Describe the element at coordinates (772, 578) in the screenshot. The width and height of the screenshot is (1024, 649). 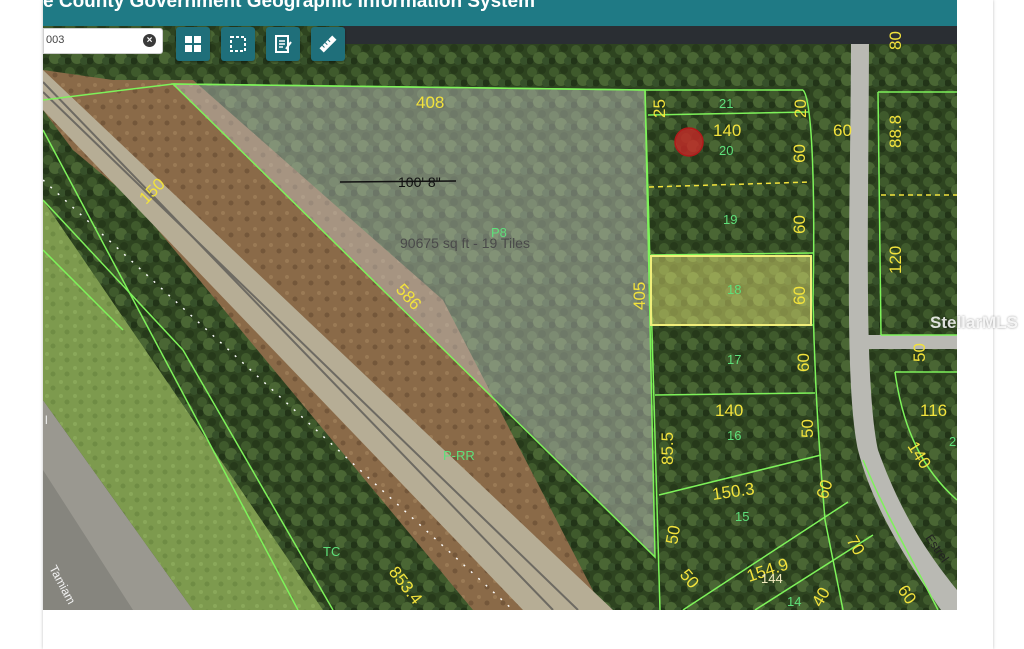
I see `lot-144: 144` at that location.